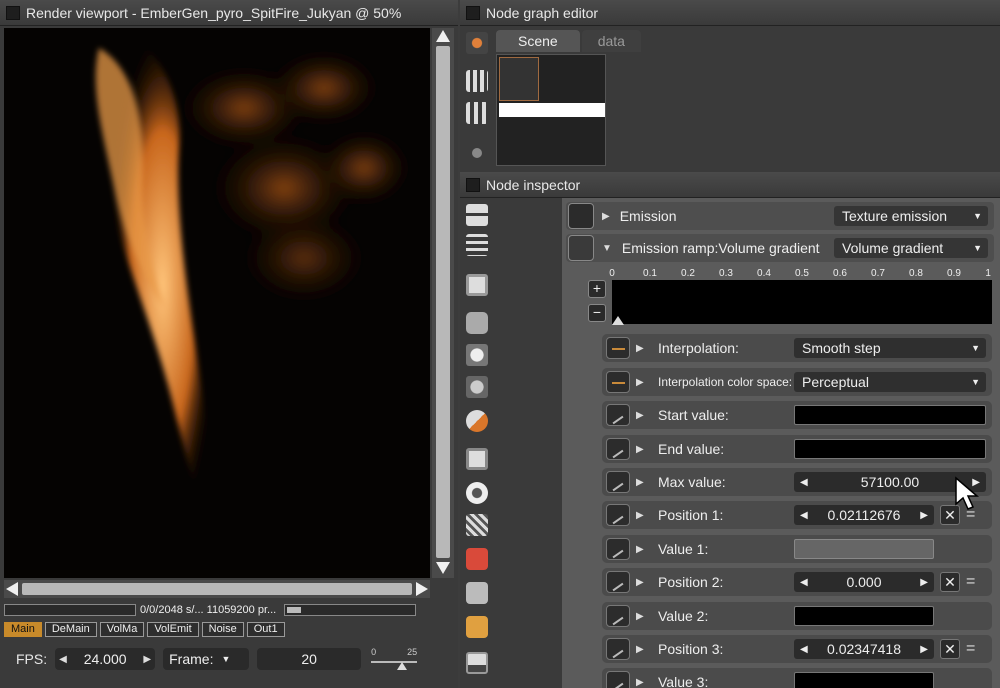  Describe the element at coordinates (802, 302) in the screenshot. I see `ramp-gradient-bar` at that location.